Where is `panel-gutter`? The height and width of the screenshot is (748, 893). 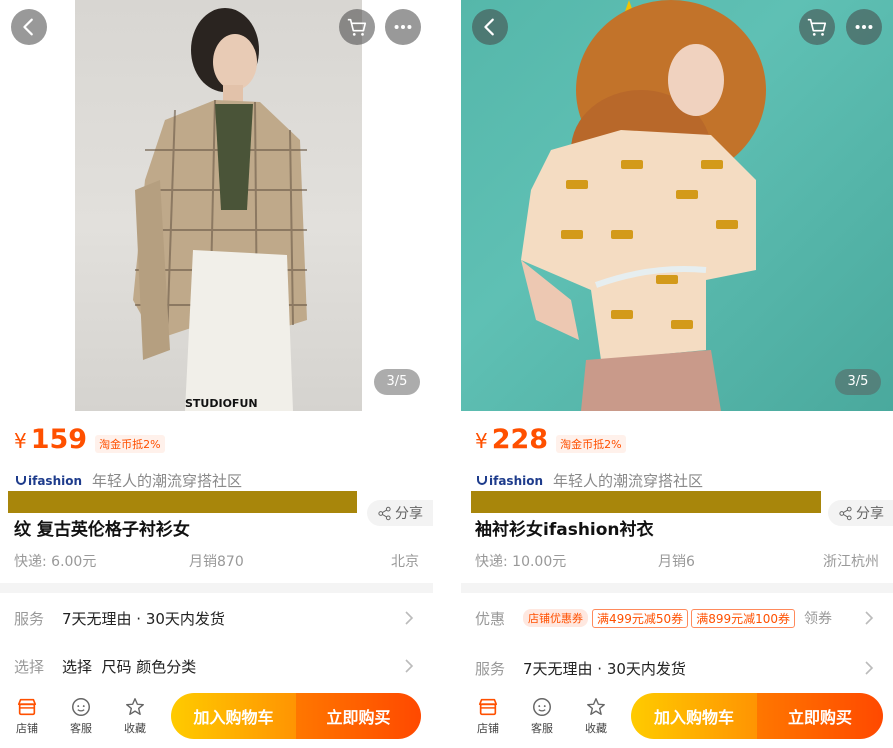 panel-gutter is located at coordinates (447, 374).